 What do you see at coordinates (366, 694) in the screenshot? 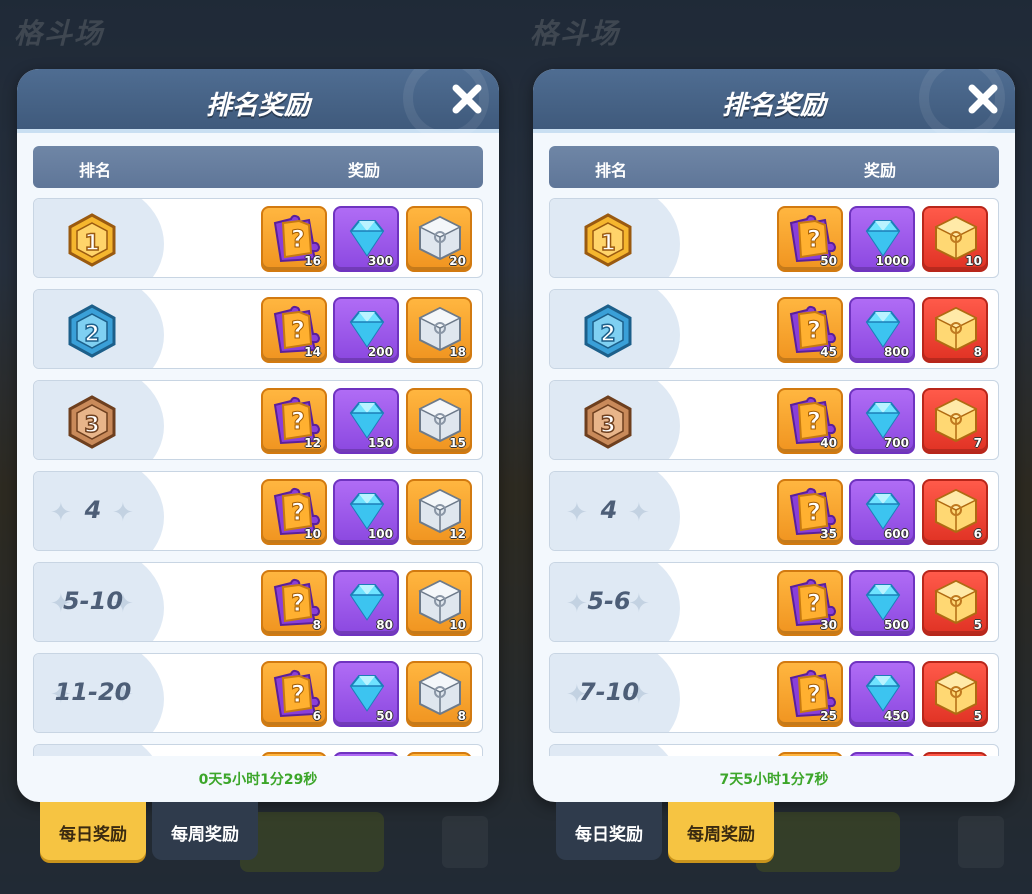
I see `reward-item: 50` at bounding box center [366, 694].